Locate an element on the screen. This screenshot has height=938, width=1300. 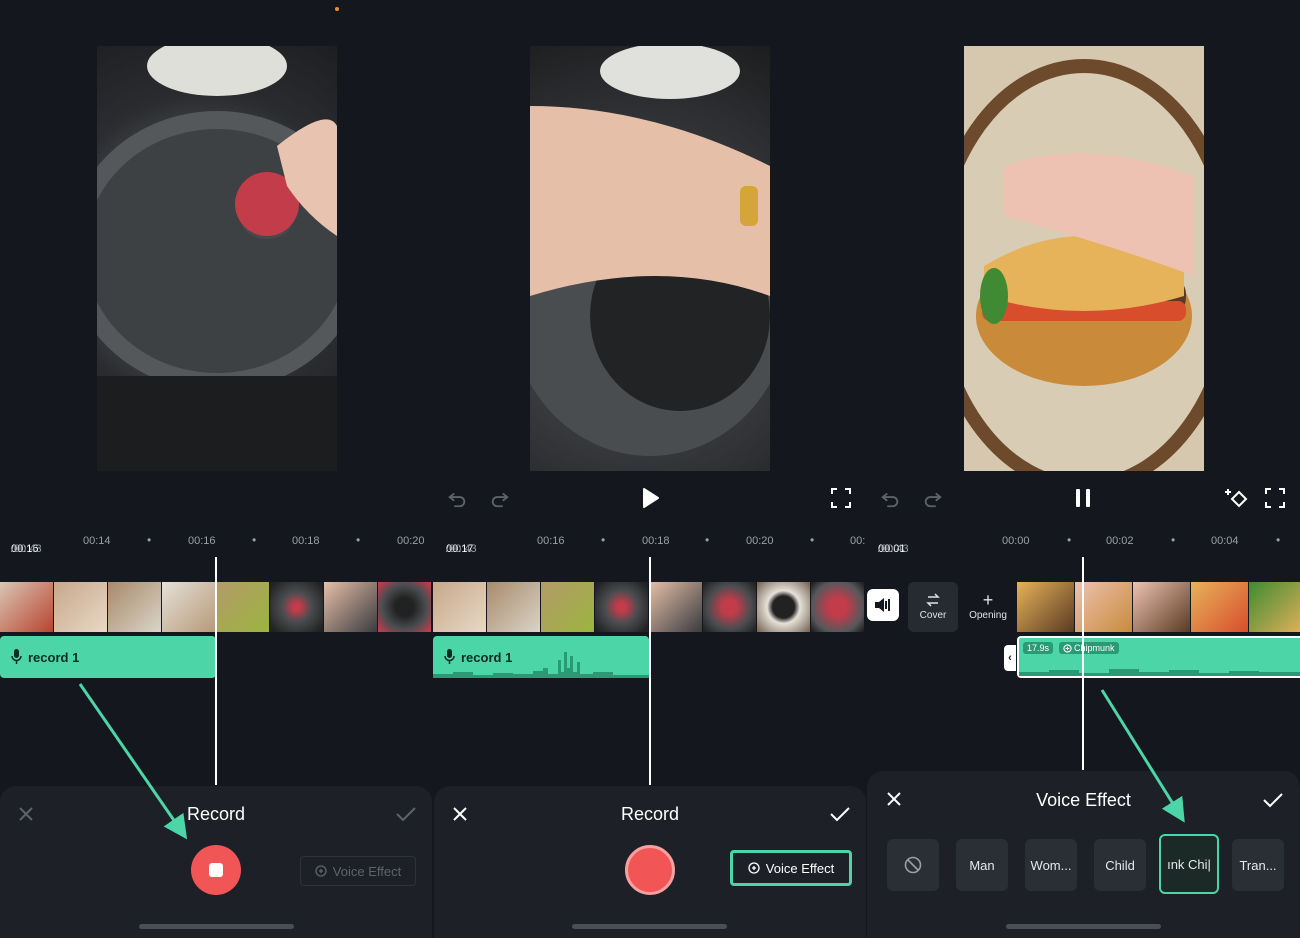
tutorial-arrows is located at coordinates (631, 761).